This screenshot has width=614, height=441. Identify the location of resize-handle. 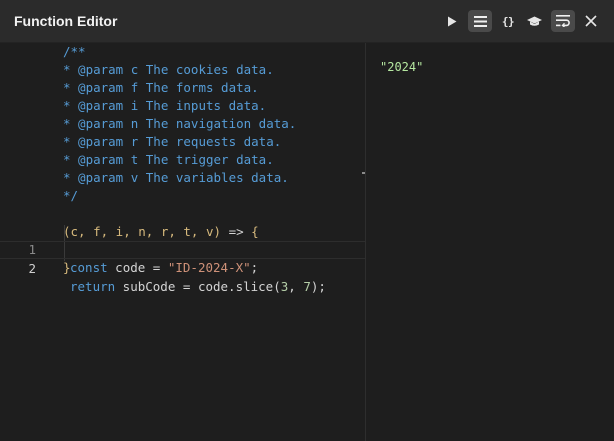
(363, 173).